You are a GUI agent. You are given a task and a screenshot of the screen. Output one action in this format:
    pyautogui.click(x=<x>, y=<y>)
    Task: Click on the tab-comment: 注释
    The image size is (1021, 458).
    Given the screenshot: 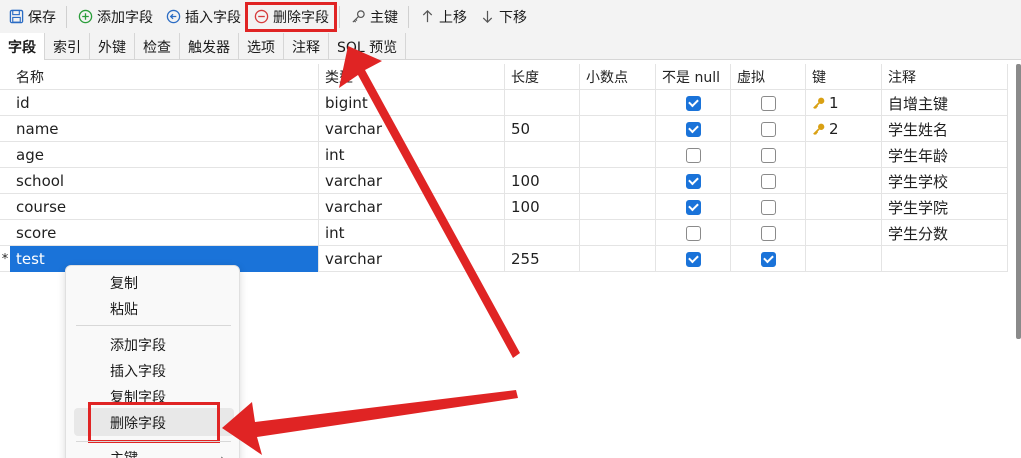 What is the action you would take?
    pyautogui.click(x=306, y=46)
    